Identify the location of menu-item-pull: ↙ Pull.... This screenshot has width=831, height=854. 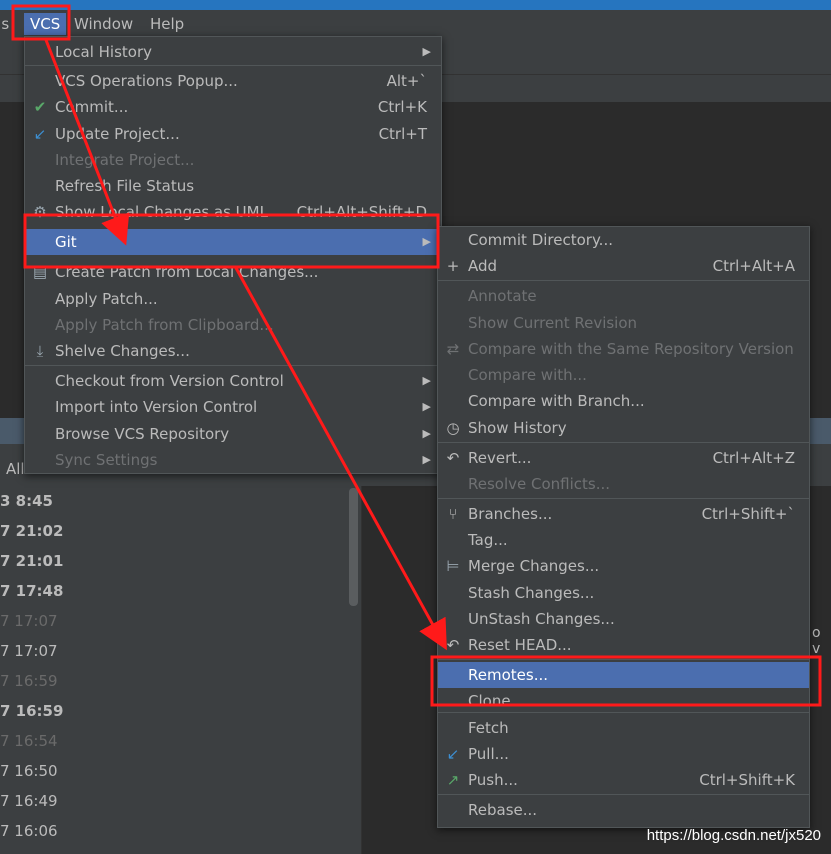
(623, 754).